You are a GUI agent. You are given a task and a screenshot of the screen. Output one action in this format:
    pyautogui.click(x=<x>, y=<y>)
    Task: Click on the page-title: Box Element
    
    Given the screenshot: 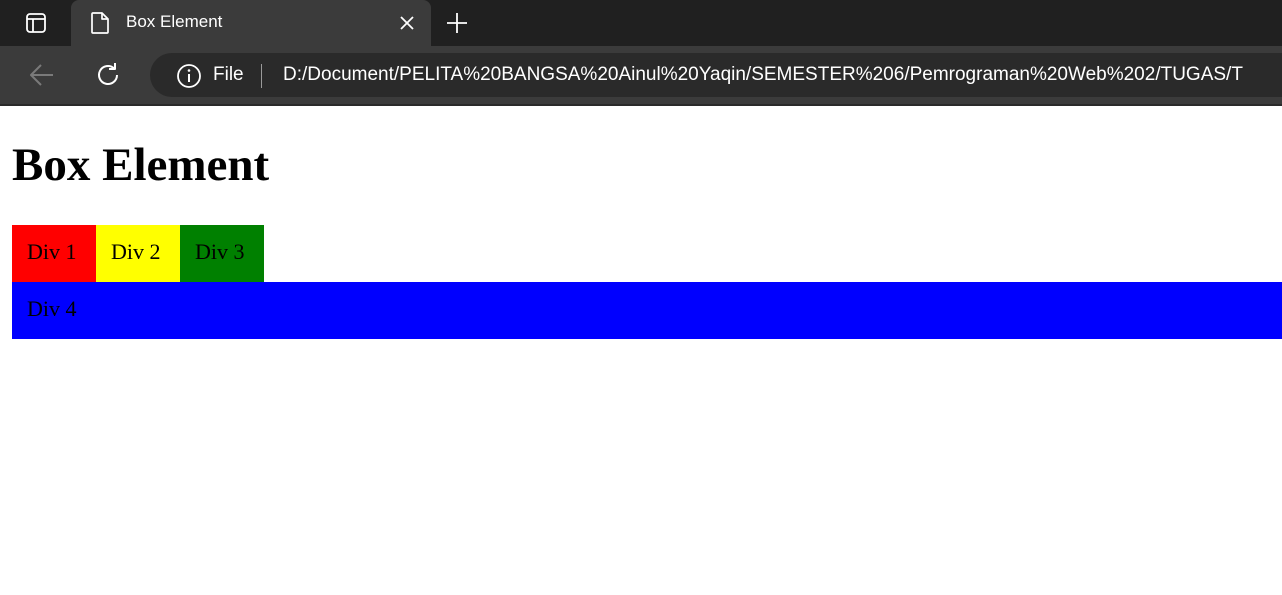 What is the action you would take?
    pyautogui.click(x=141, y=165)
    